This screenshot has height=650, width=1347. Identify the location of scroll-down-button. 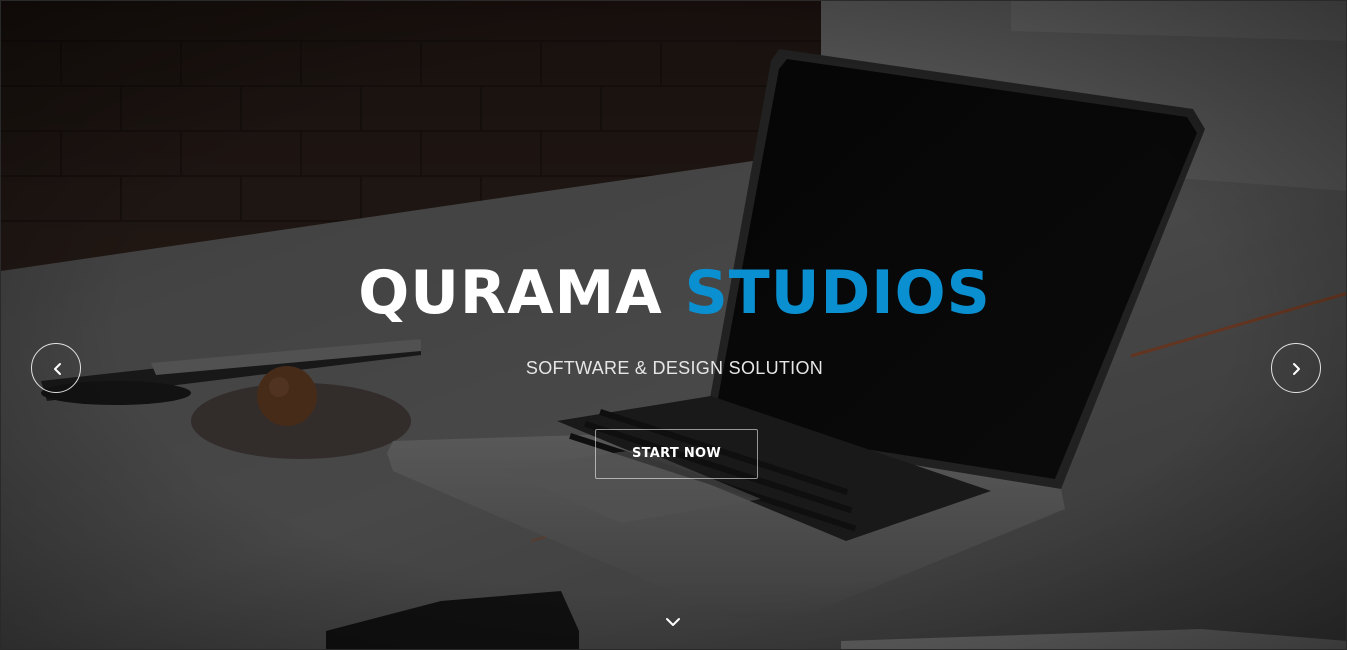
(673, 622).